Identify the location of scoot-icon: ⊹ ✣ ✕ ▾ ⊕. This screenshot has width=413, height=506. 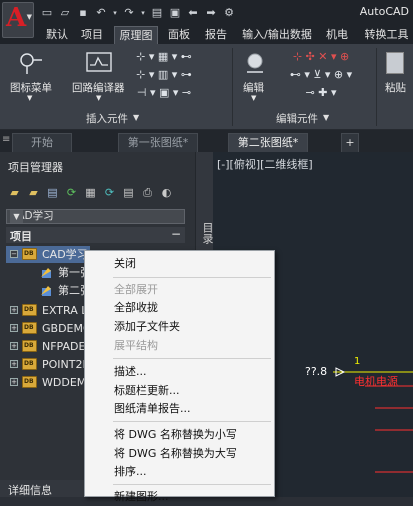
(321, 57).